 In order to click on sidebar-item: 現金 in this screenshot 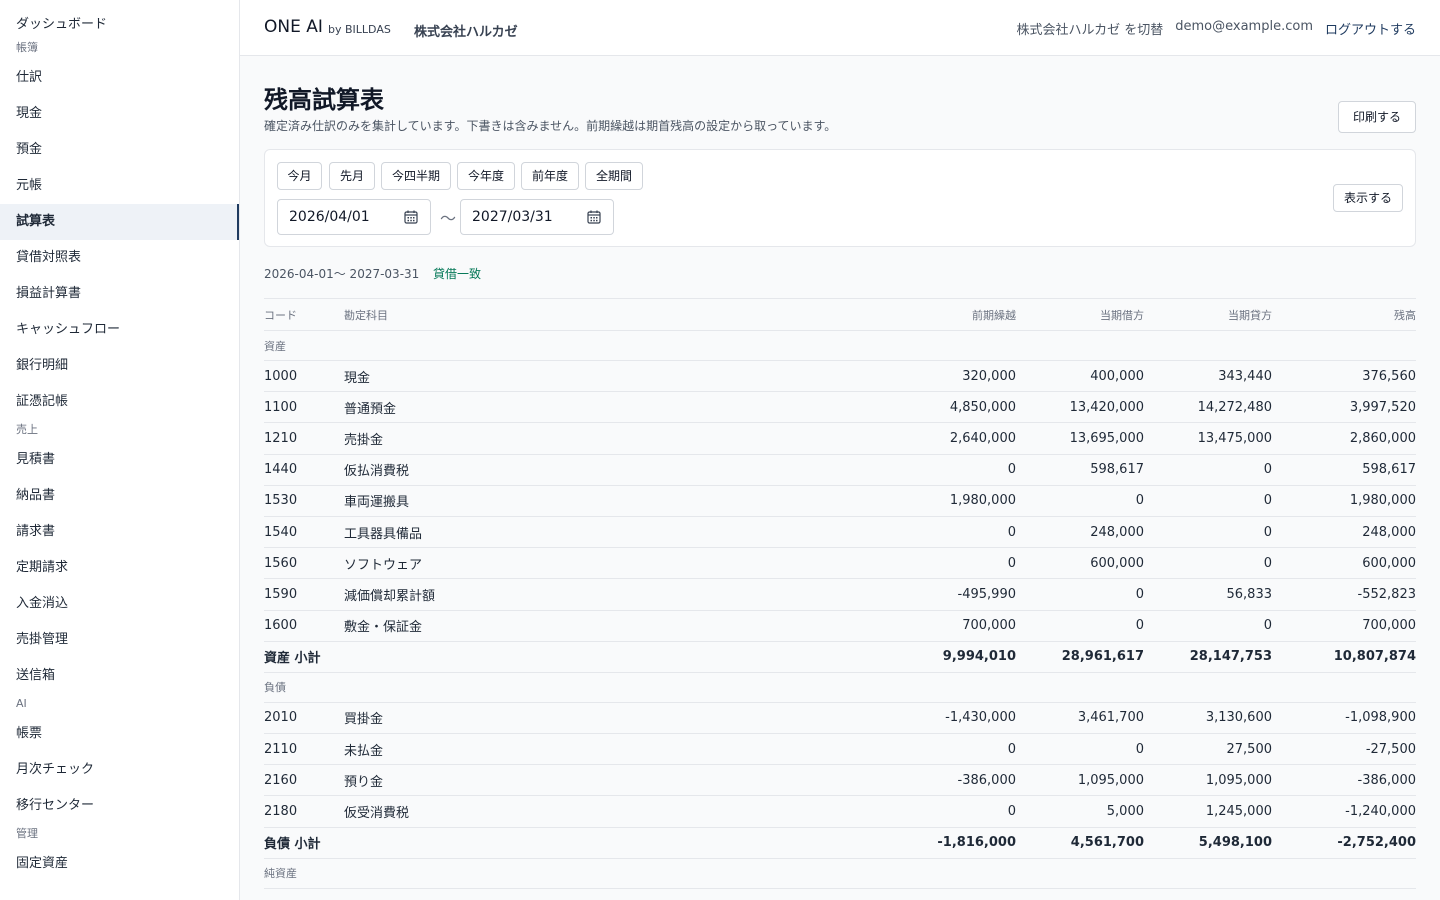, I will do `click(119, 114)`.